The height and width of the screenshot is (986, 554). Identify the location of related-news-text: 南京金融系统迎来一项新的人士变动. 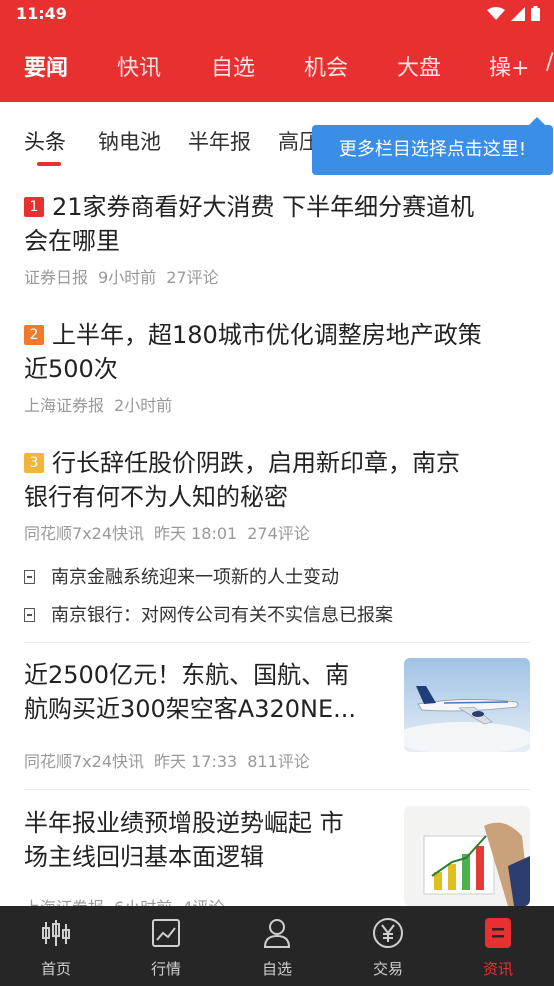
(195, 577).